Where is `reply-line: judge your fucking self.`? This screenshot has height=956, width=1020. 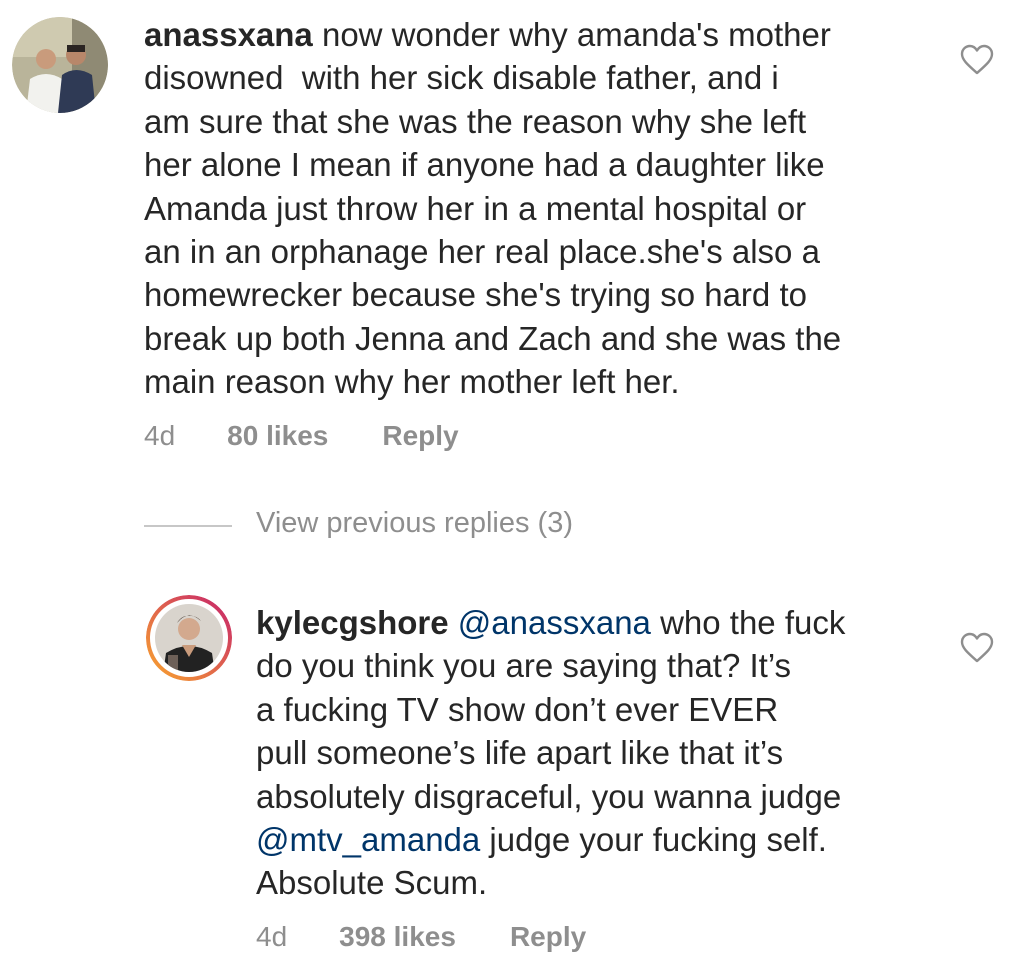 reply-line: judge your fucking self. is located at coordinates (653, 840).